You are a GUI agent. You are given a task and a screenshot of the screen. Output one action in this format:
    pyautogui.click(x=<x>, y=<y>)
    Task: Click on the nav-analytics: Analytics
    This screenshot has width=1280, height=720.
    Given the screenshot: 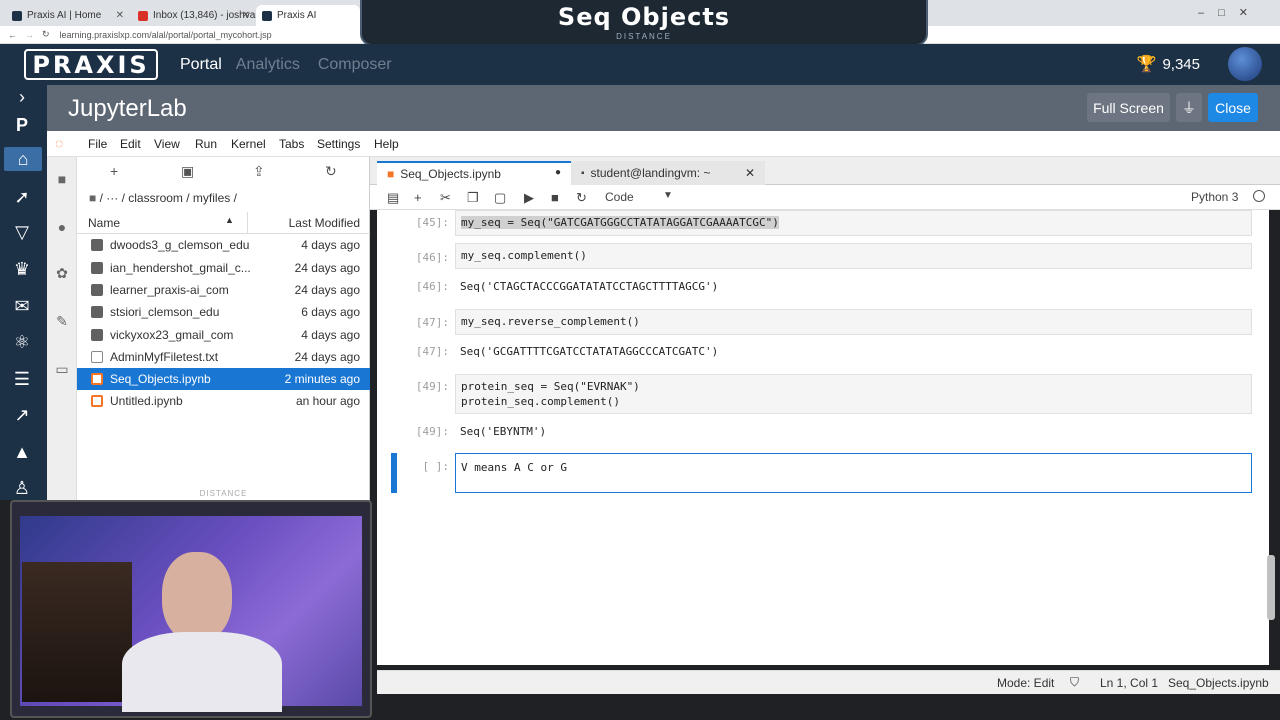 What is the action you would take?
    pyautogui.click(x=268, y=65)
    